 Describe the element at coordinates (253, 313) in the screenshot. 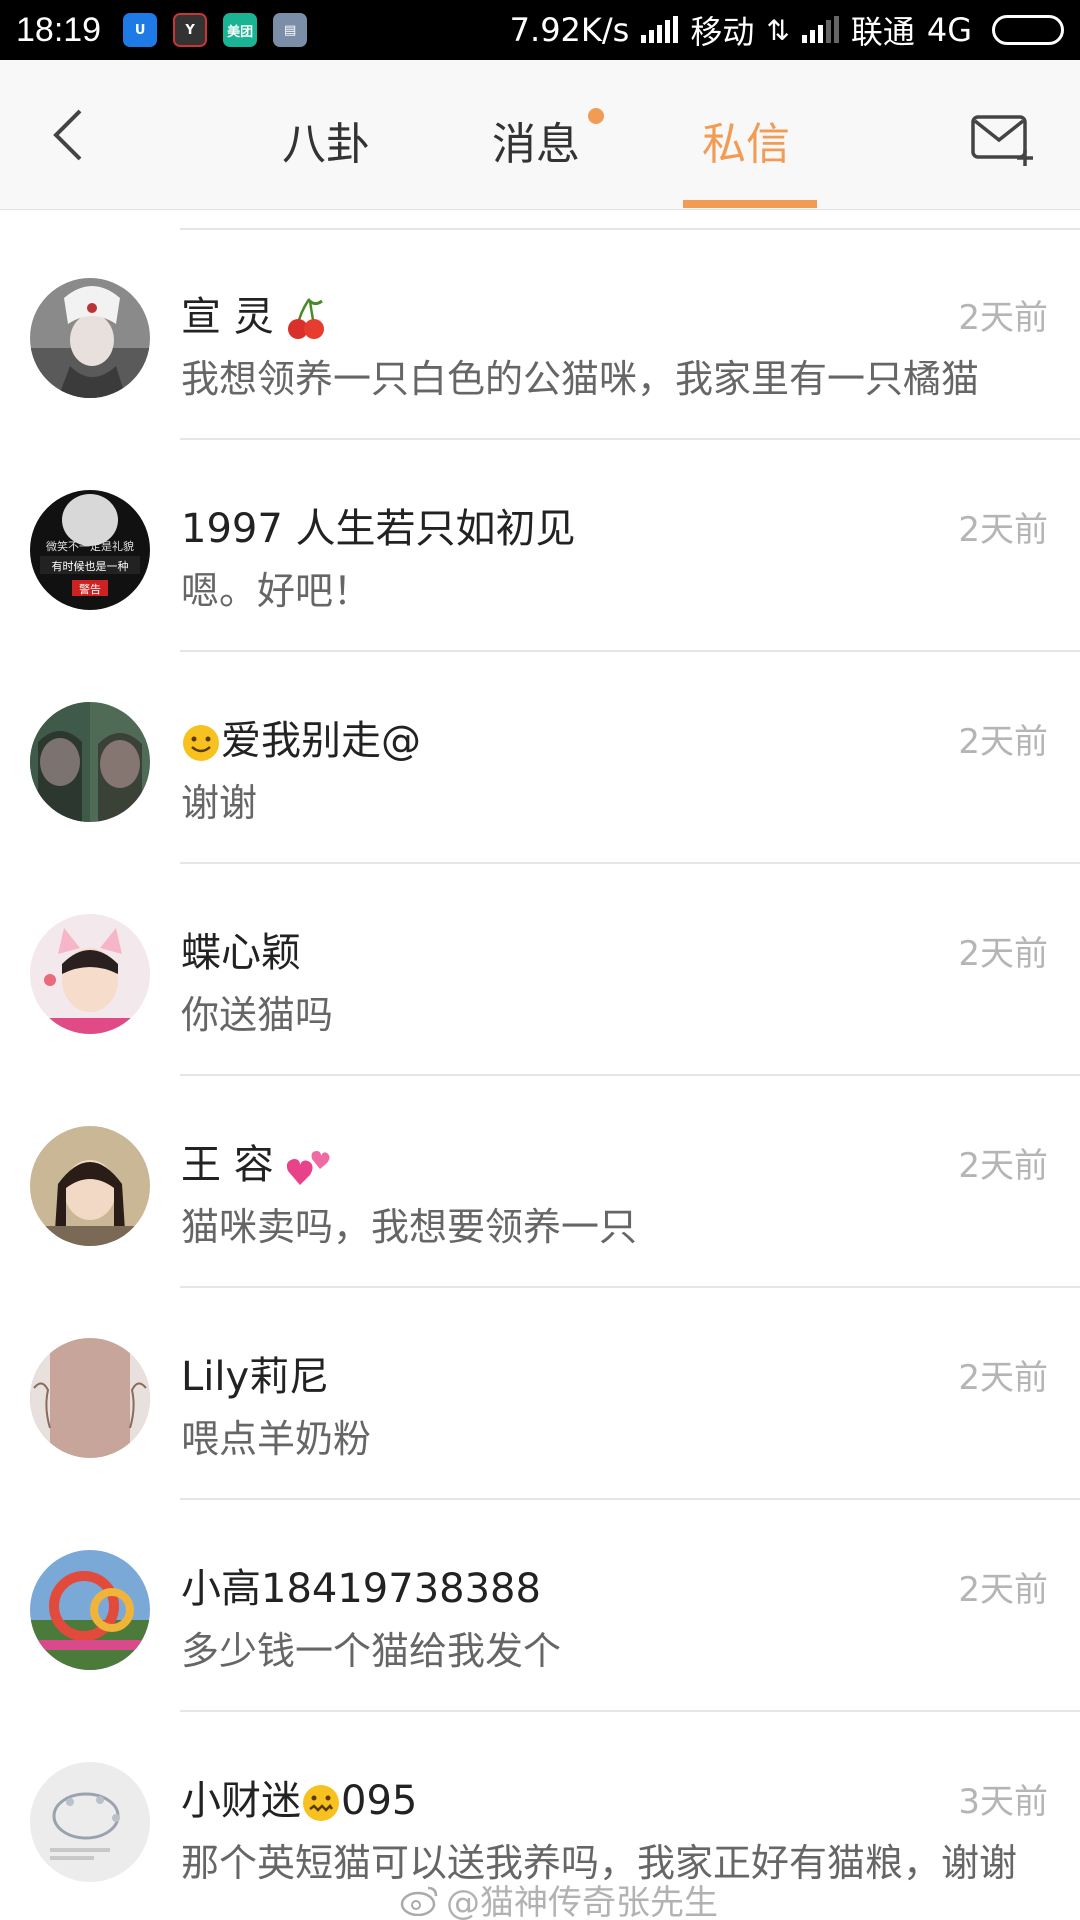

I see `contact-name: 宣 灵` at that location.